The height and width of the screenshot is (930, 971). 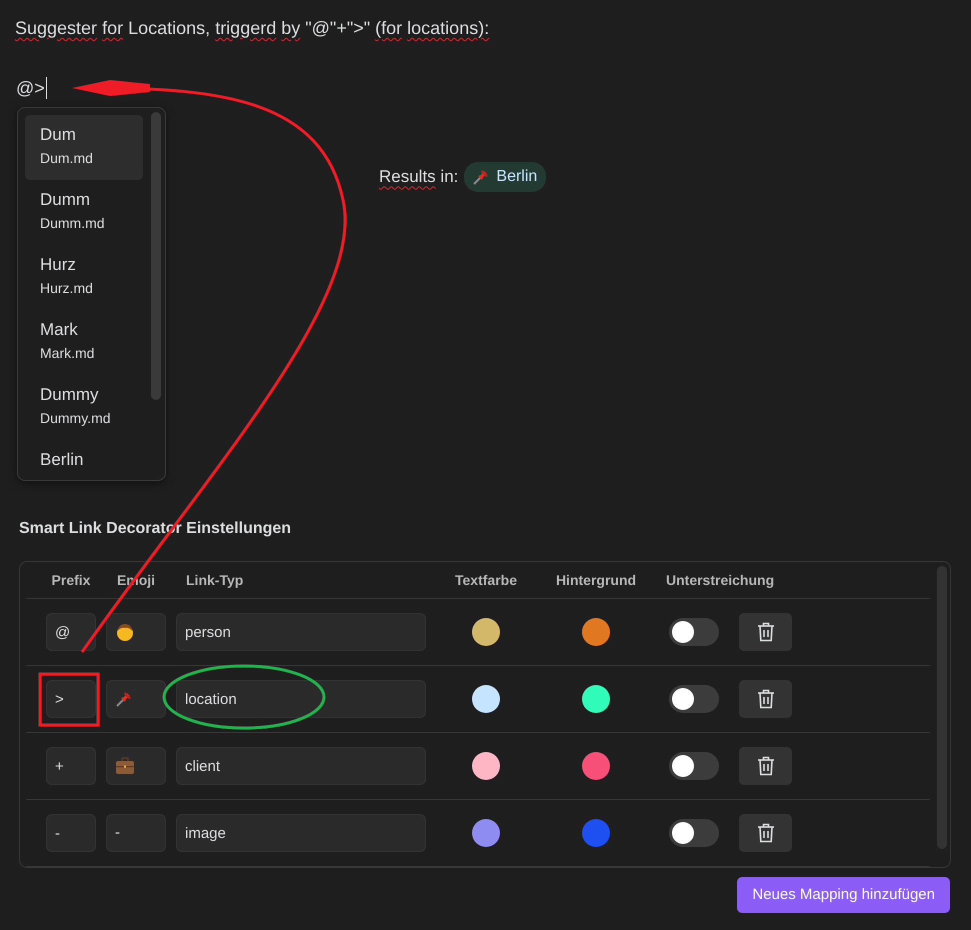 I want to click on heading-text: Suggester for Locations, triggerd by "@"+">" (for locations):, so click(x=252, y=28).